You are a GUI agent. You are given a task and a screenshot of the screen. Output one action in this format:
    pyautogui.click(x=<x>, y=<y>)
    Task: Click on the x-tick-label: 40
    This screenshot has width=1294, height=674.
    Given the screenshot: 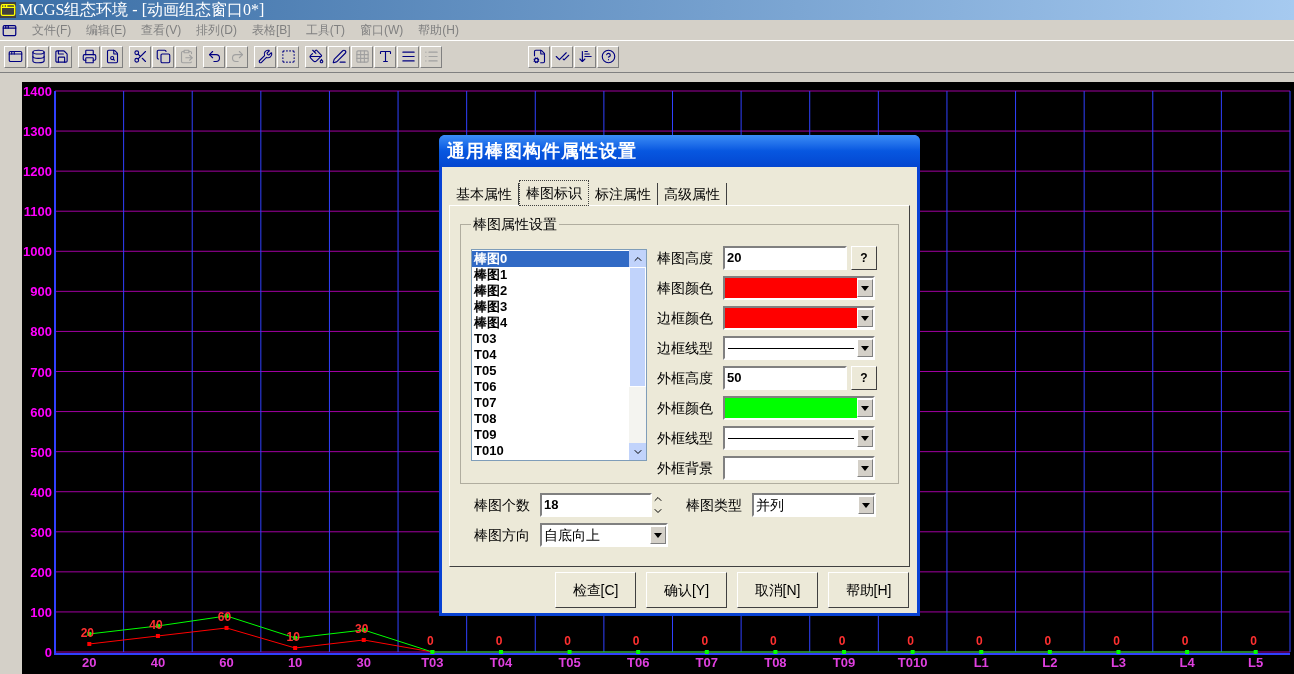 What is the action you would take?
    pyautogui.click(x=158, y=662)
    